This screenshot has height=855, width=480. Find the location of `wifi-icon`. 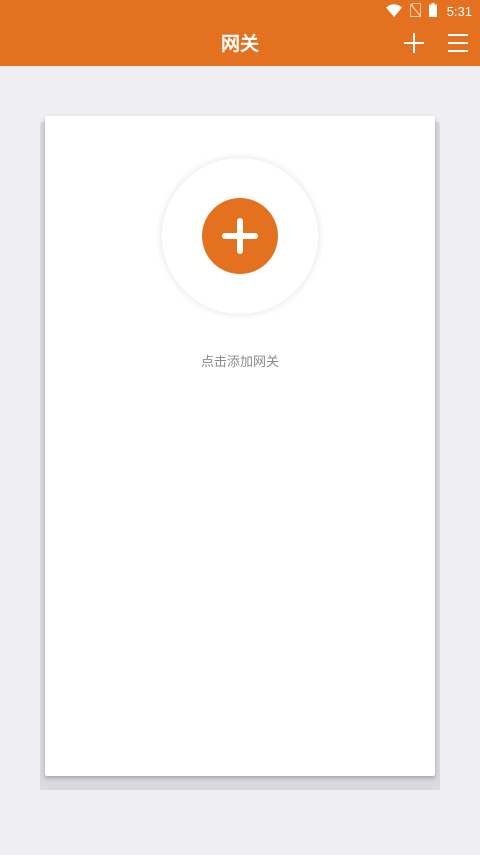

wifi-icon is located at coordinates (393, 11).